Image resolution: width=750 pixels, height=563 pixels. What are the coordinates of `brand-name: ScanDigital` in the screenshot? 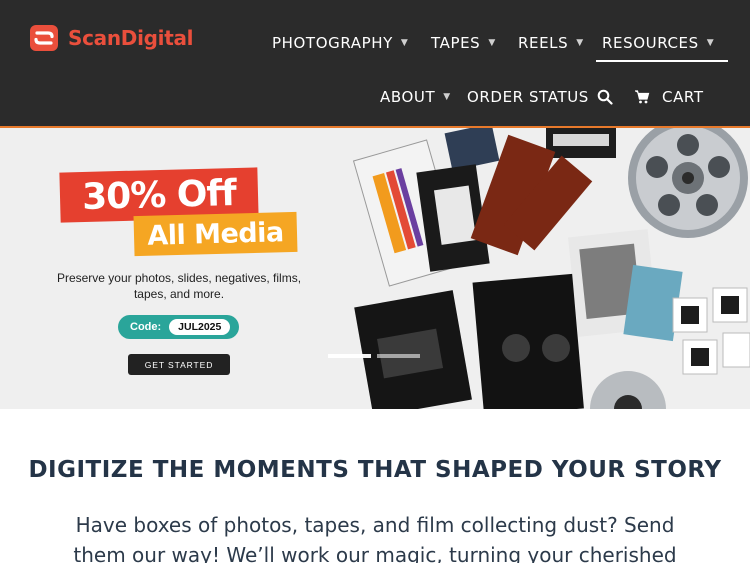 It's located at (131, 38).